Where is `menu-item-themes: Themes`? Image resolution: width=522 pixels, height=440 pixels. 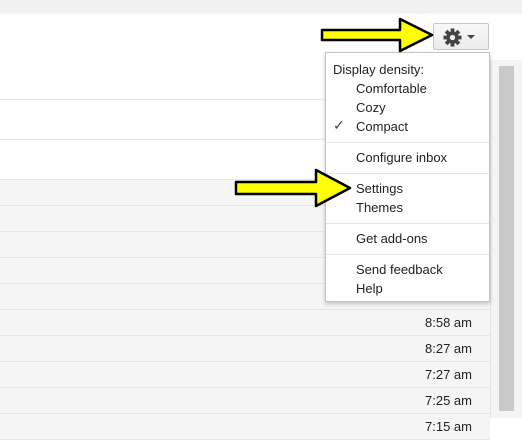
menu-item-themes: Themes is located at coordinates (379, 207).